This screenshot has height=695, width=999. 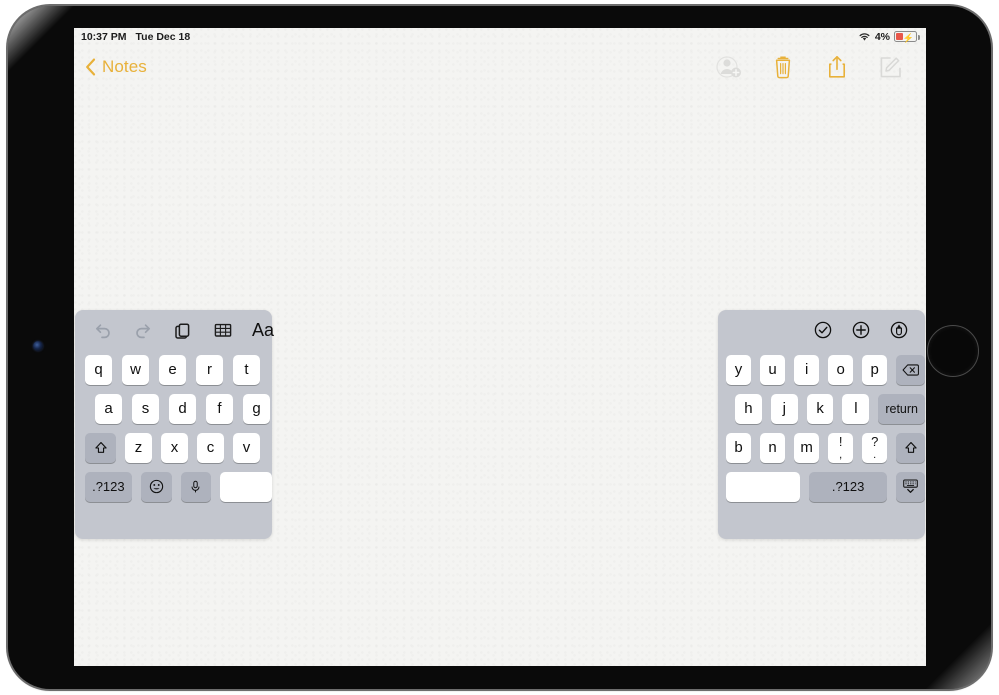 I want to click on status-bar: 10:37 PM Tue Dec 18 4% ⚡, so click(x=500, y=36).